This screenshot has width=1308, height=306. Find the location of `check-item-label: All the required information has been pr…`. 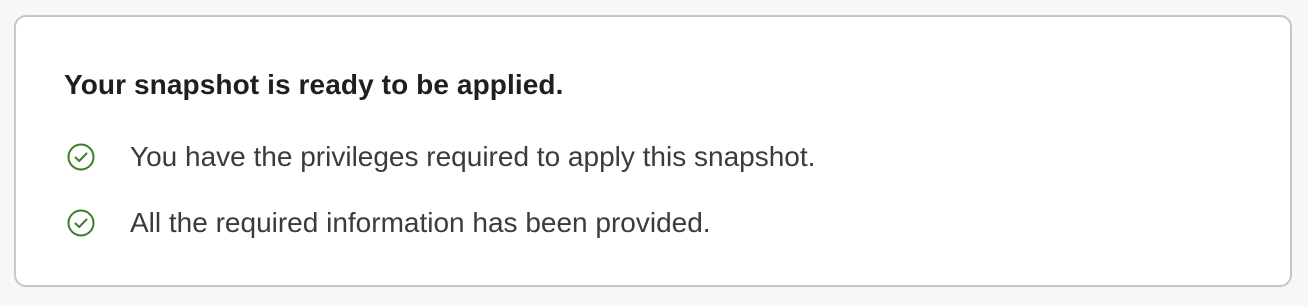

check-item-label: All the required information has been pr… is located at coordinates (420, 222).